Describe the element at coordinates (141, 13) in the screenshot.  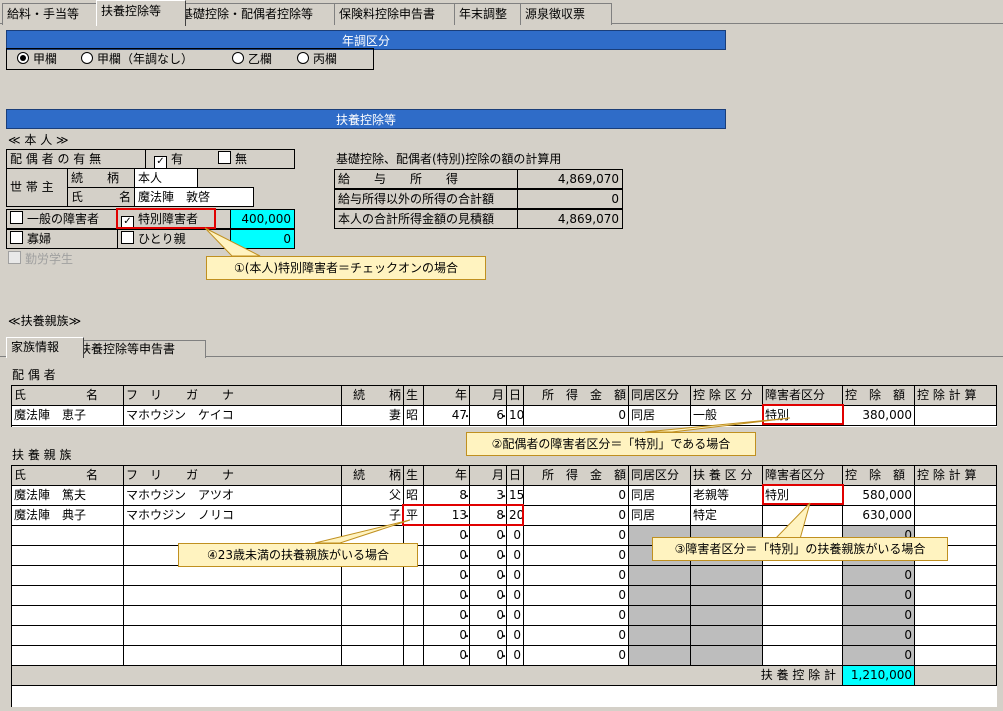
I see `tab-dependents: 扶養控除等` at that location.